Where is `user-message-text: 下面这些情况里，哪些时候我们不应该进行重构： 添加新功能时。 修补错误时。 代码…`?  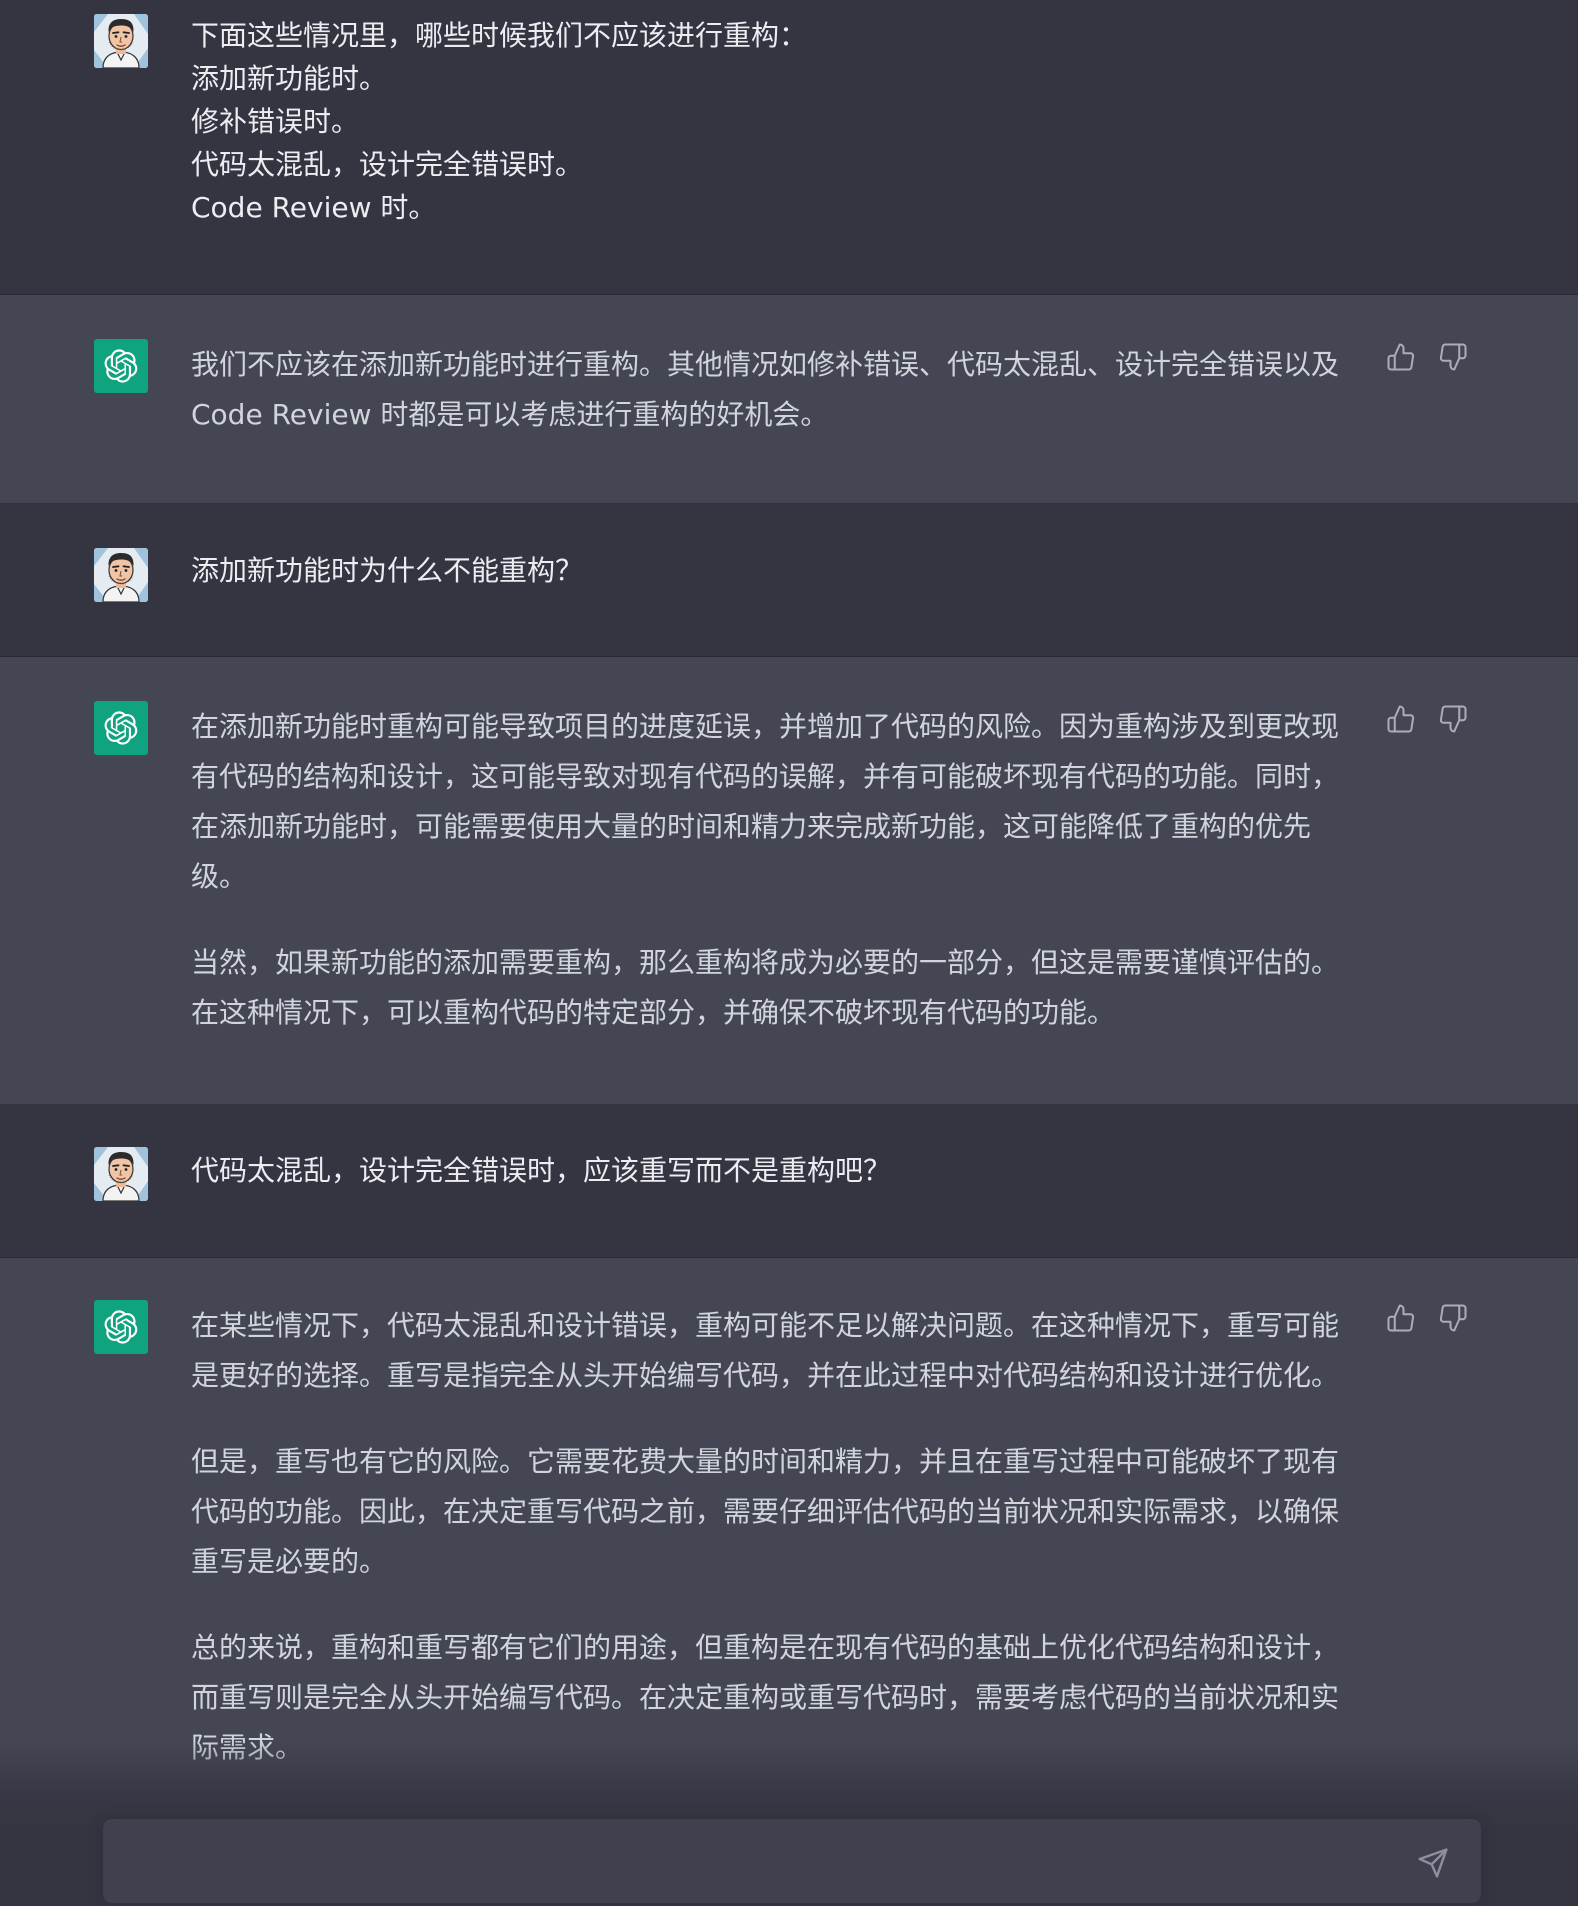 user-message-text: 下面这些情况里，哪些时候我们不应该进行重构： 添加新功能时。 修补错误时。 代码… is located at coordinates (771, 121).